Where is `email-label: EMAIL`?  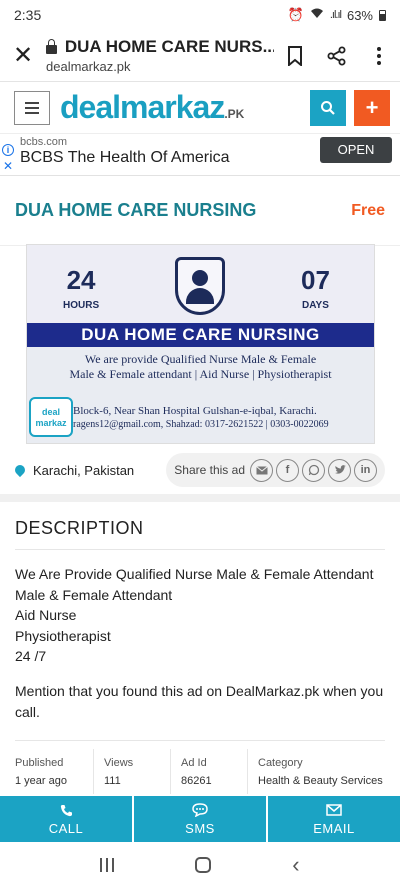
email-label: EMAIL is located at coordinates (334, 828).